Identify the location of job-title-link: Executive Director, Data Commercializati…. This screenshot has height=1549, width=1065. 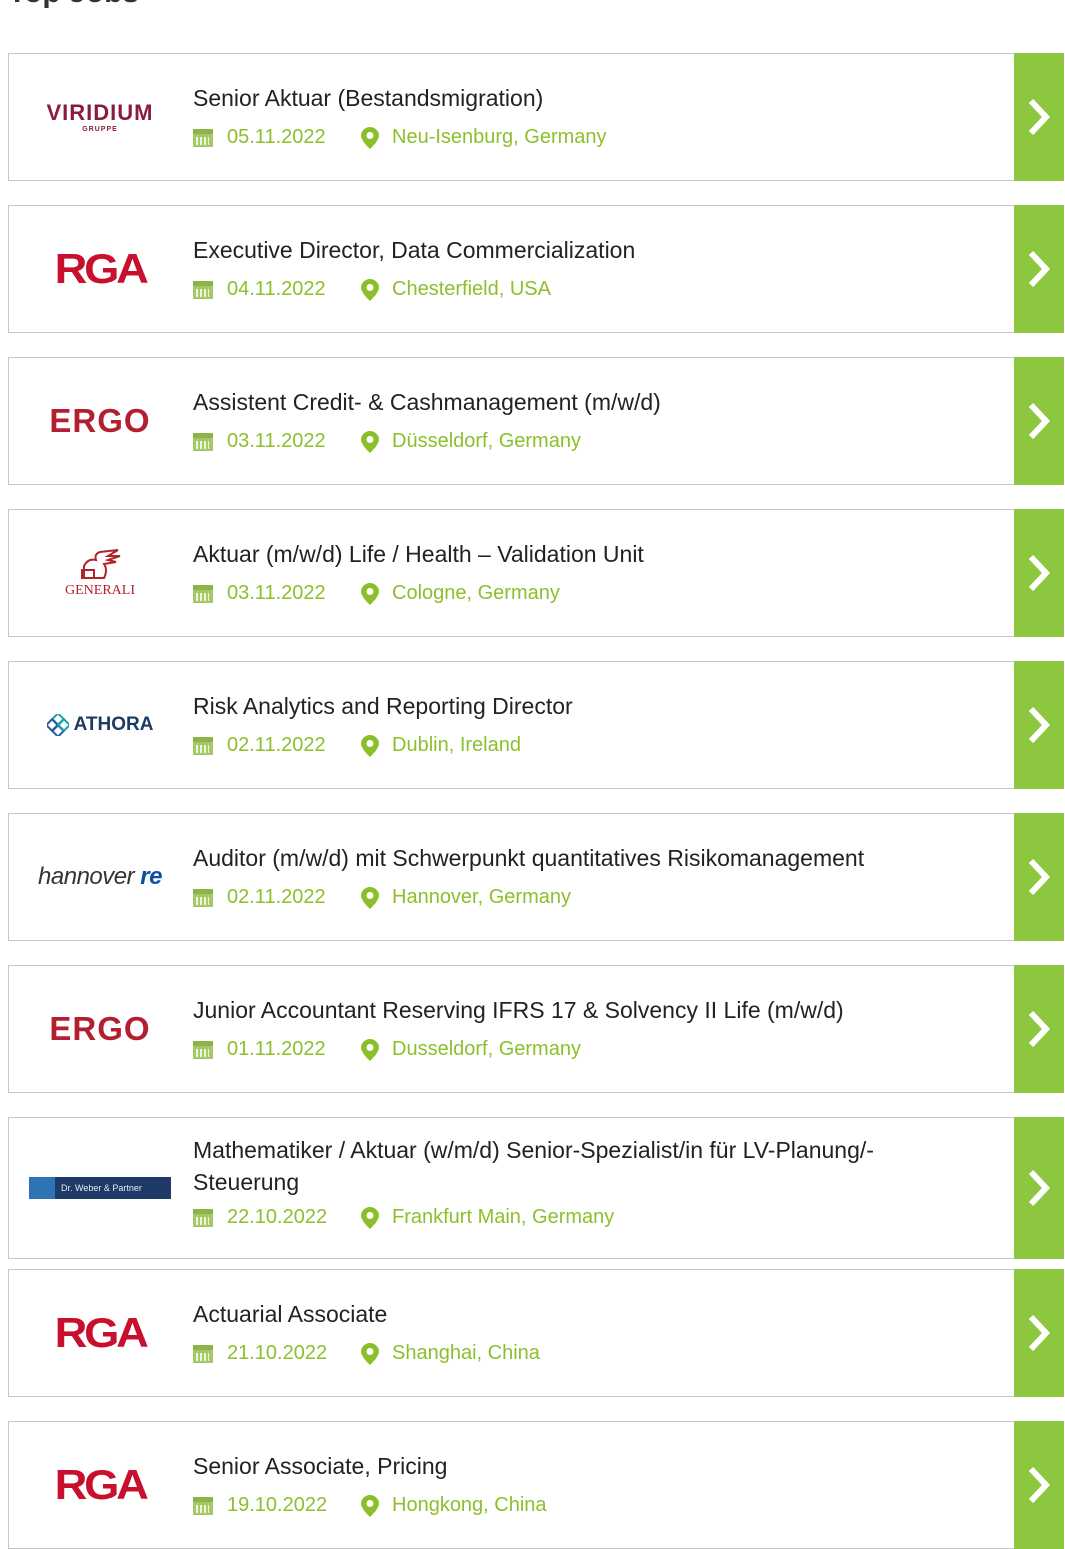
(583, 250).